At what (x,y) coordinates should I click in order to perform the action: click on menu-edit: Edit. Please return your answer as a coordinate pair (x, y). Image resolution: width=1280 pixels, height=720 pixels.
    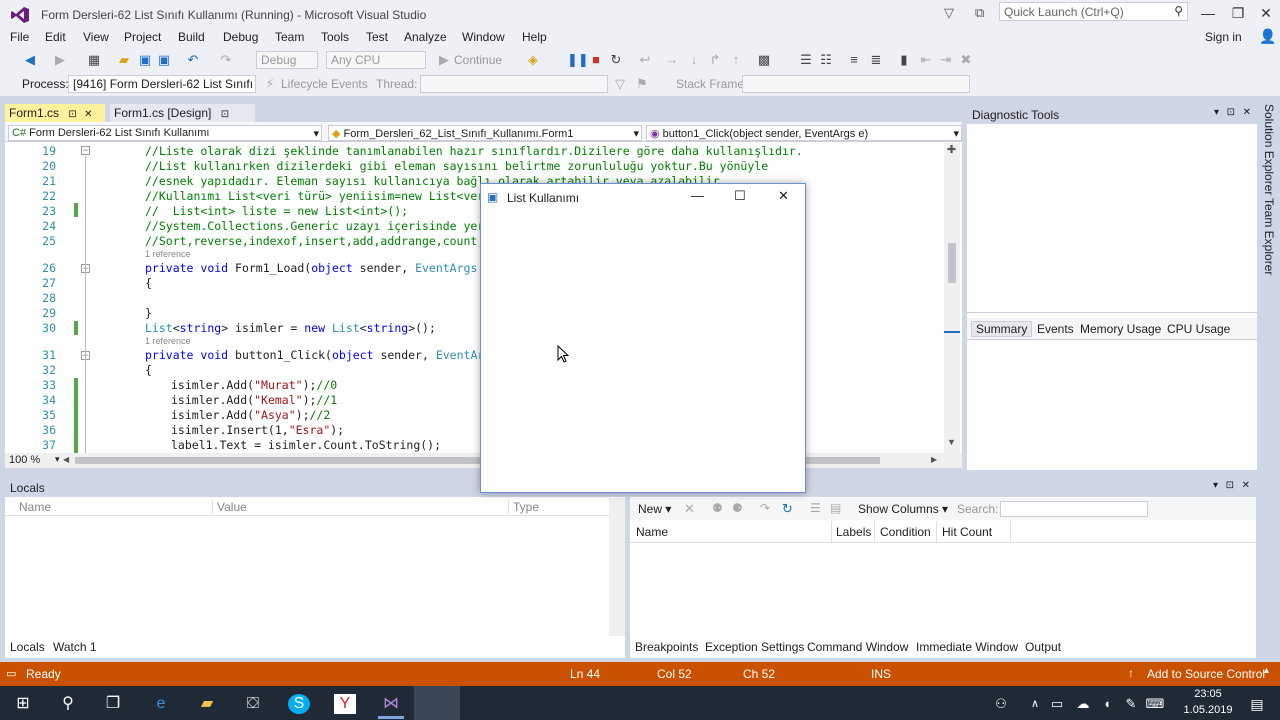
    Looking at the image, I should click on (55, 37).